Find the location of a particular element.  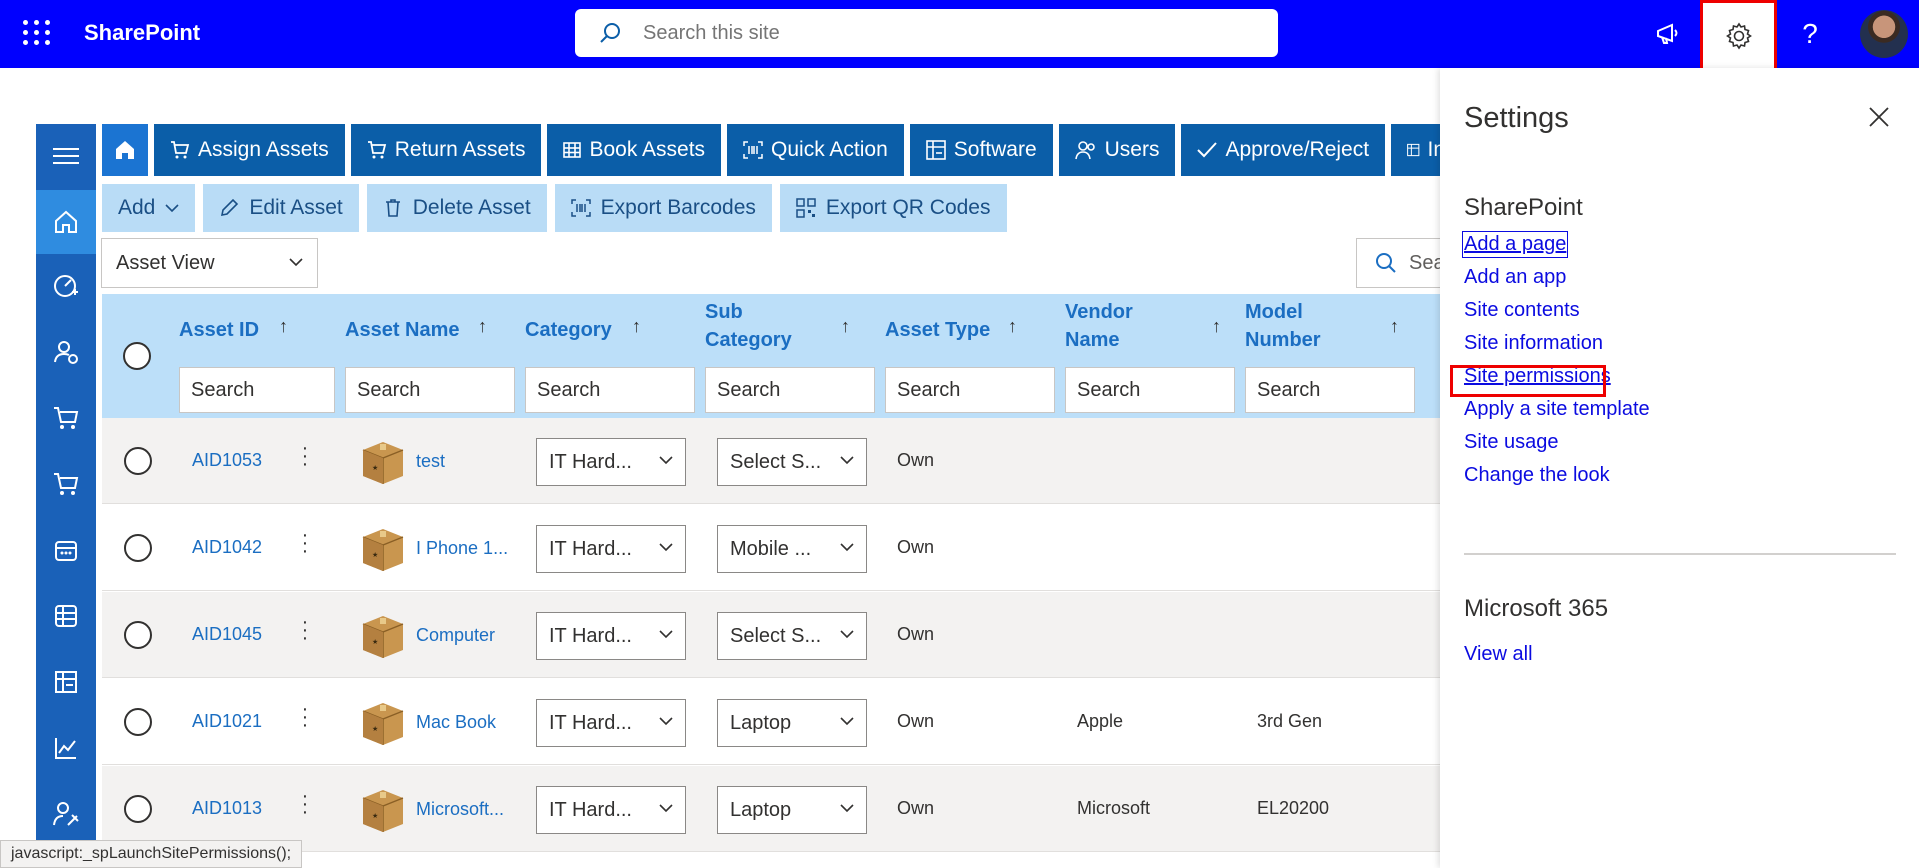

add-an-app-link: Add an app is located at coordinates (1515, 277).